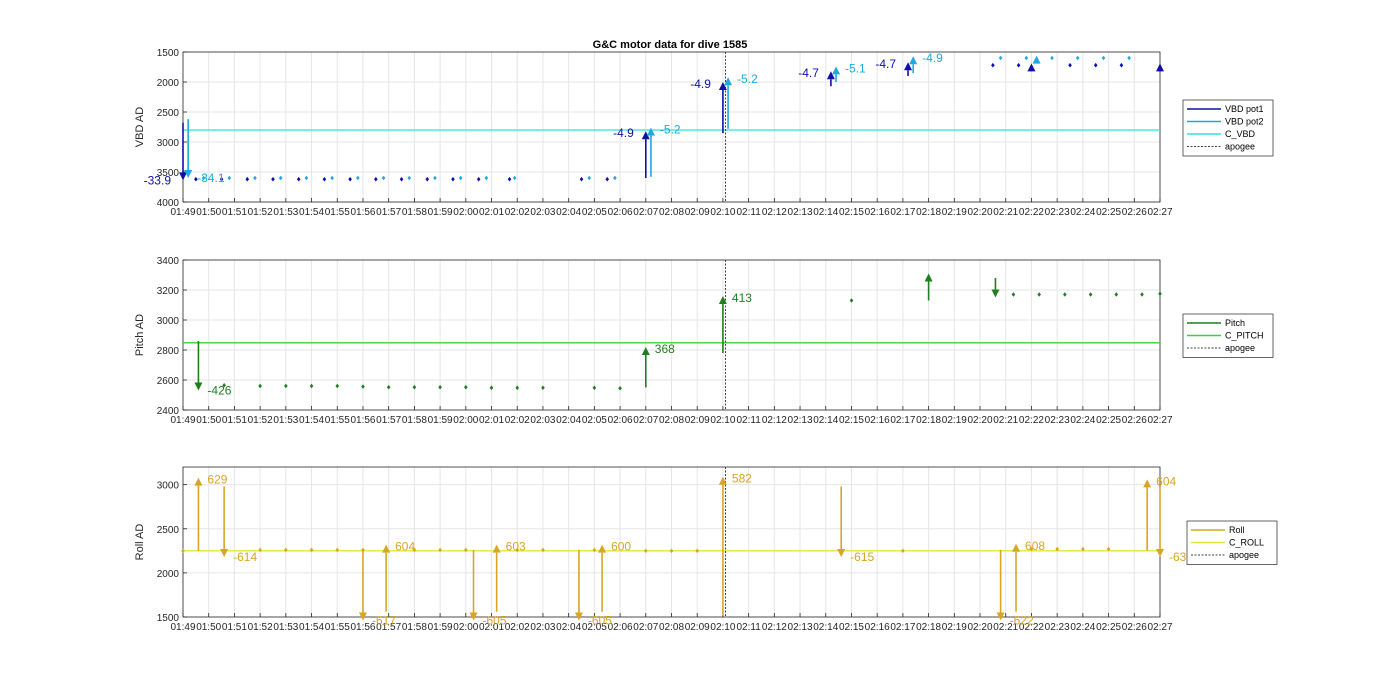 The height and width of the screenshot is (693, 1400). I want to click on y-tick-label: 2600, so click(168, 381).